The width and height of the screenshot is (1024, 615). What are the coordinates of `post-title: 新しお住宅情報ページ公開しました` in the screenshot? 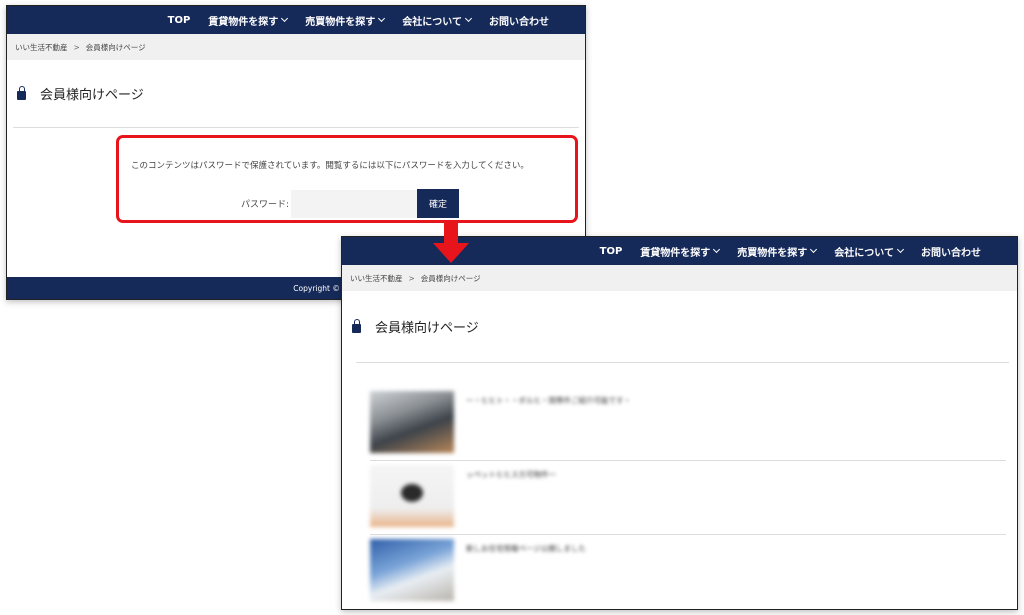 It's located at (526, 548).